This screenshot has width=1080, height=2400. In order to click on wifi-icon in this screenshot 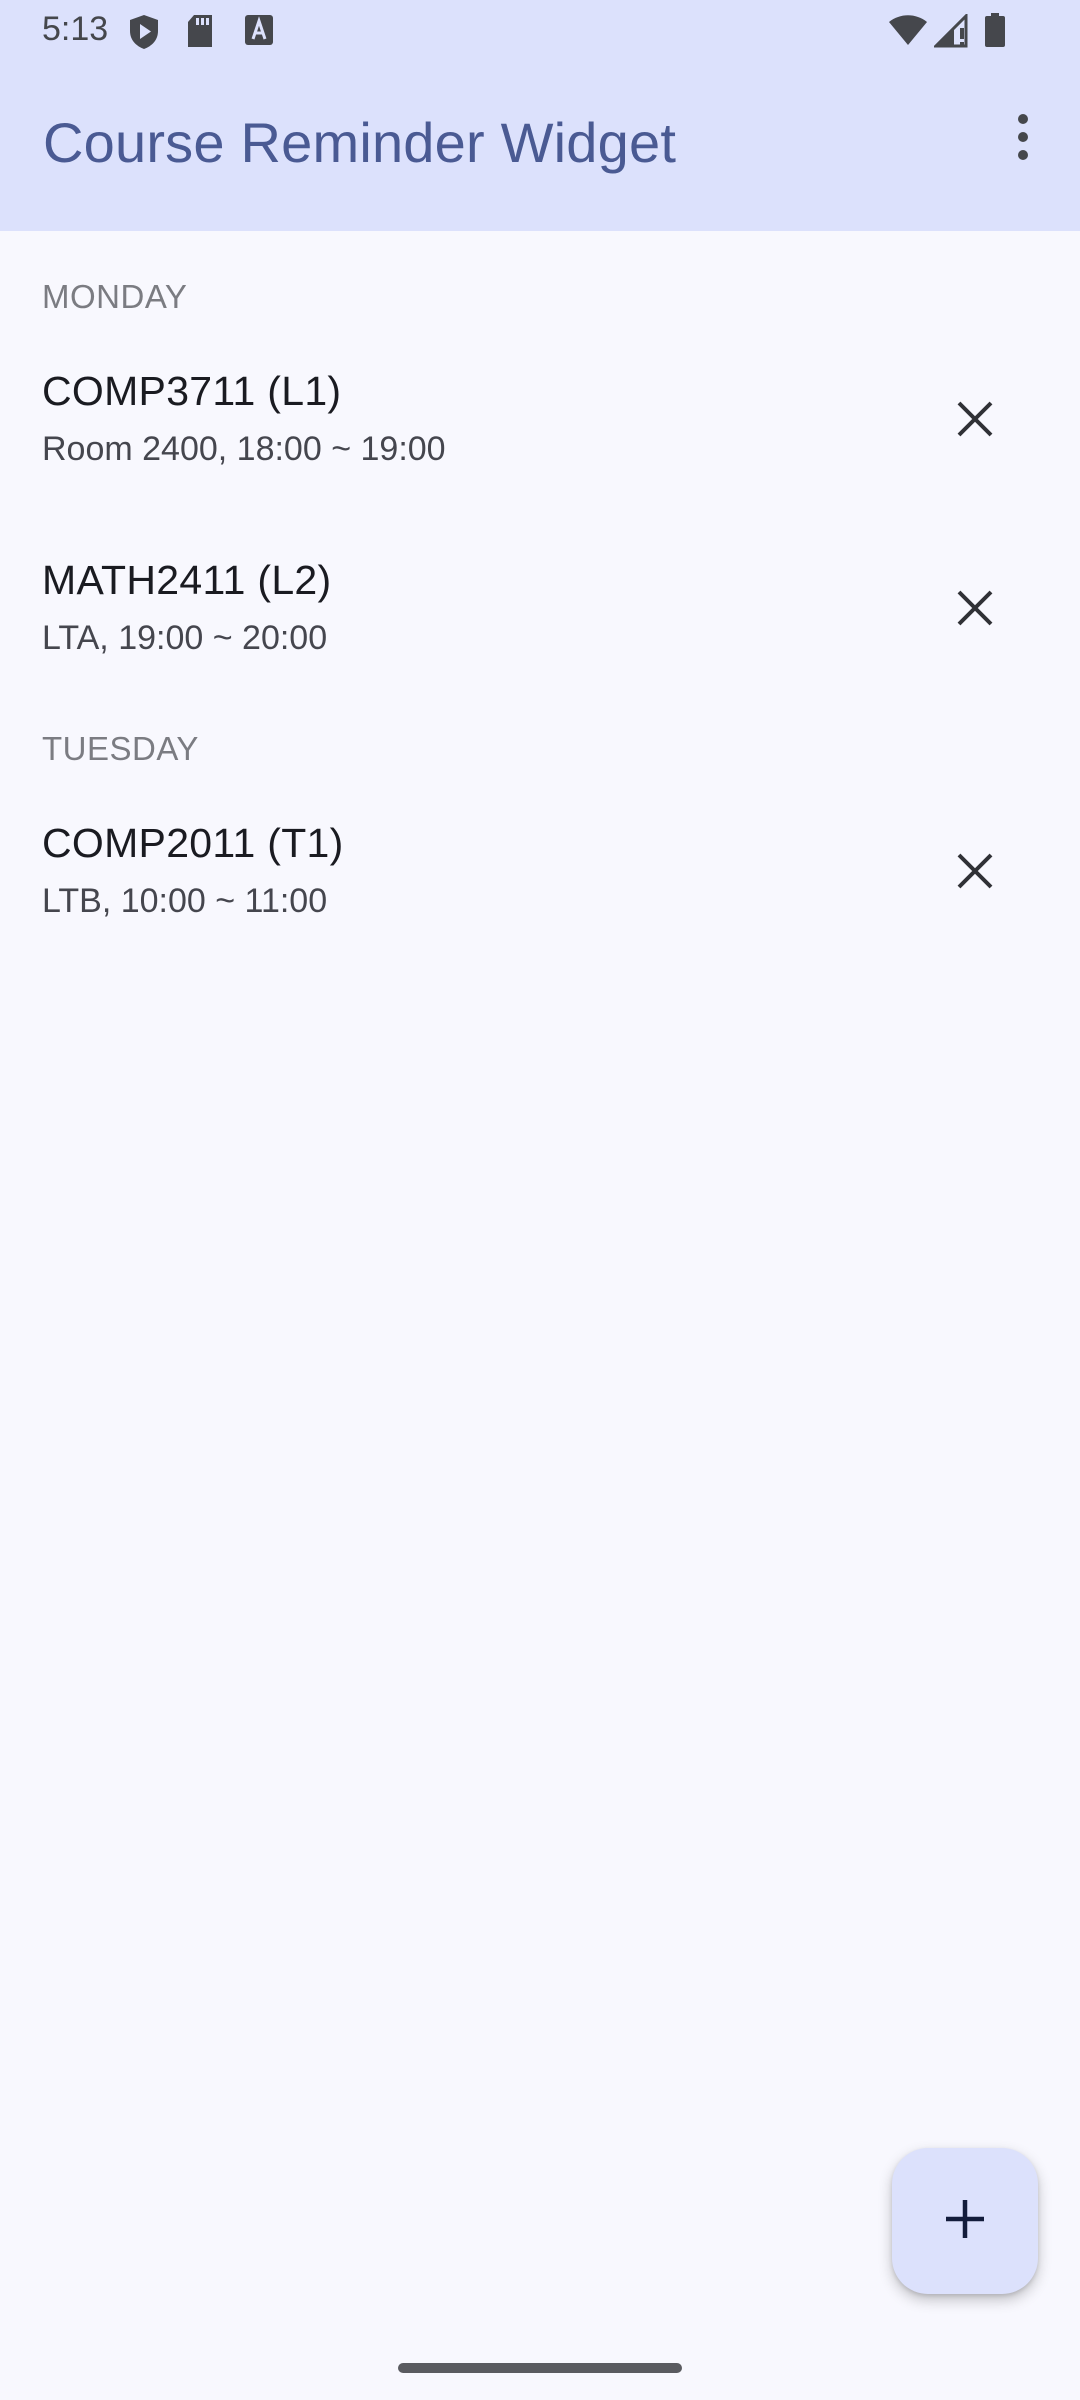, I will do `click(908, 32)`.